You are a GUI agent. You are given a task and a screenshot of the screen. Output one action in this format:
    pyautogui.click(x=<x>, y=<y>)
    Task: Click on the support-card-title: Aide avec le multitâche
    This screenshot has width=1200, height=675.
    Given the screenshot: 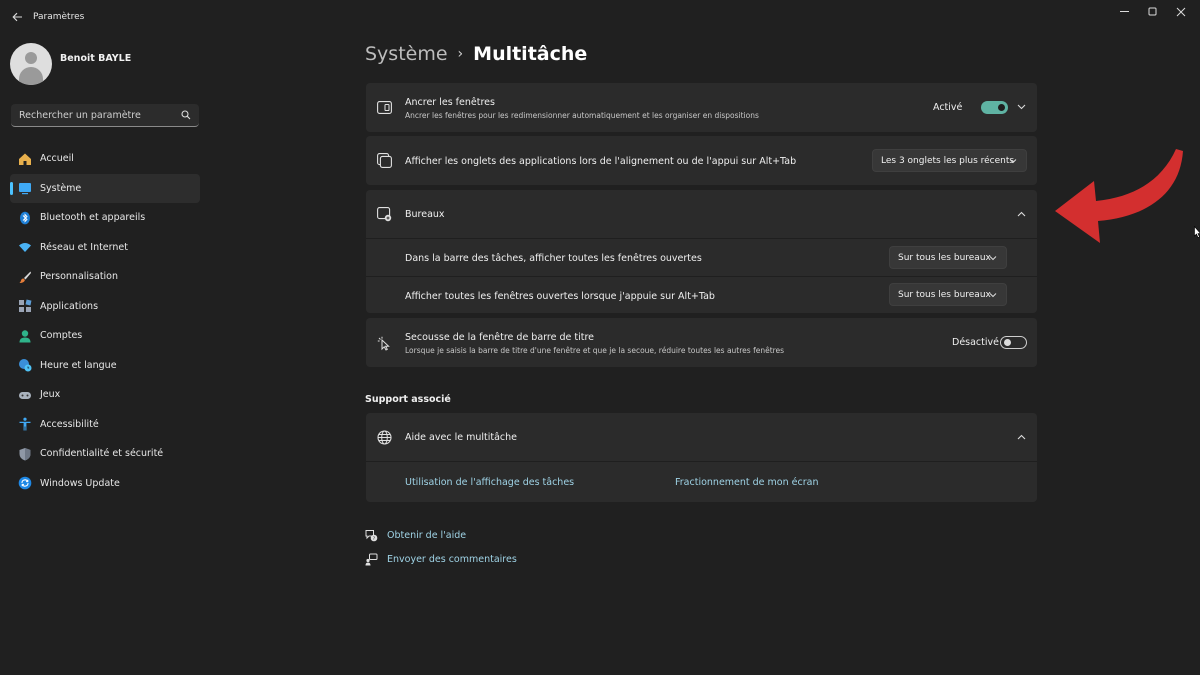 What is the action you would take?
    pyautogui.click(x=461, y=437)
    